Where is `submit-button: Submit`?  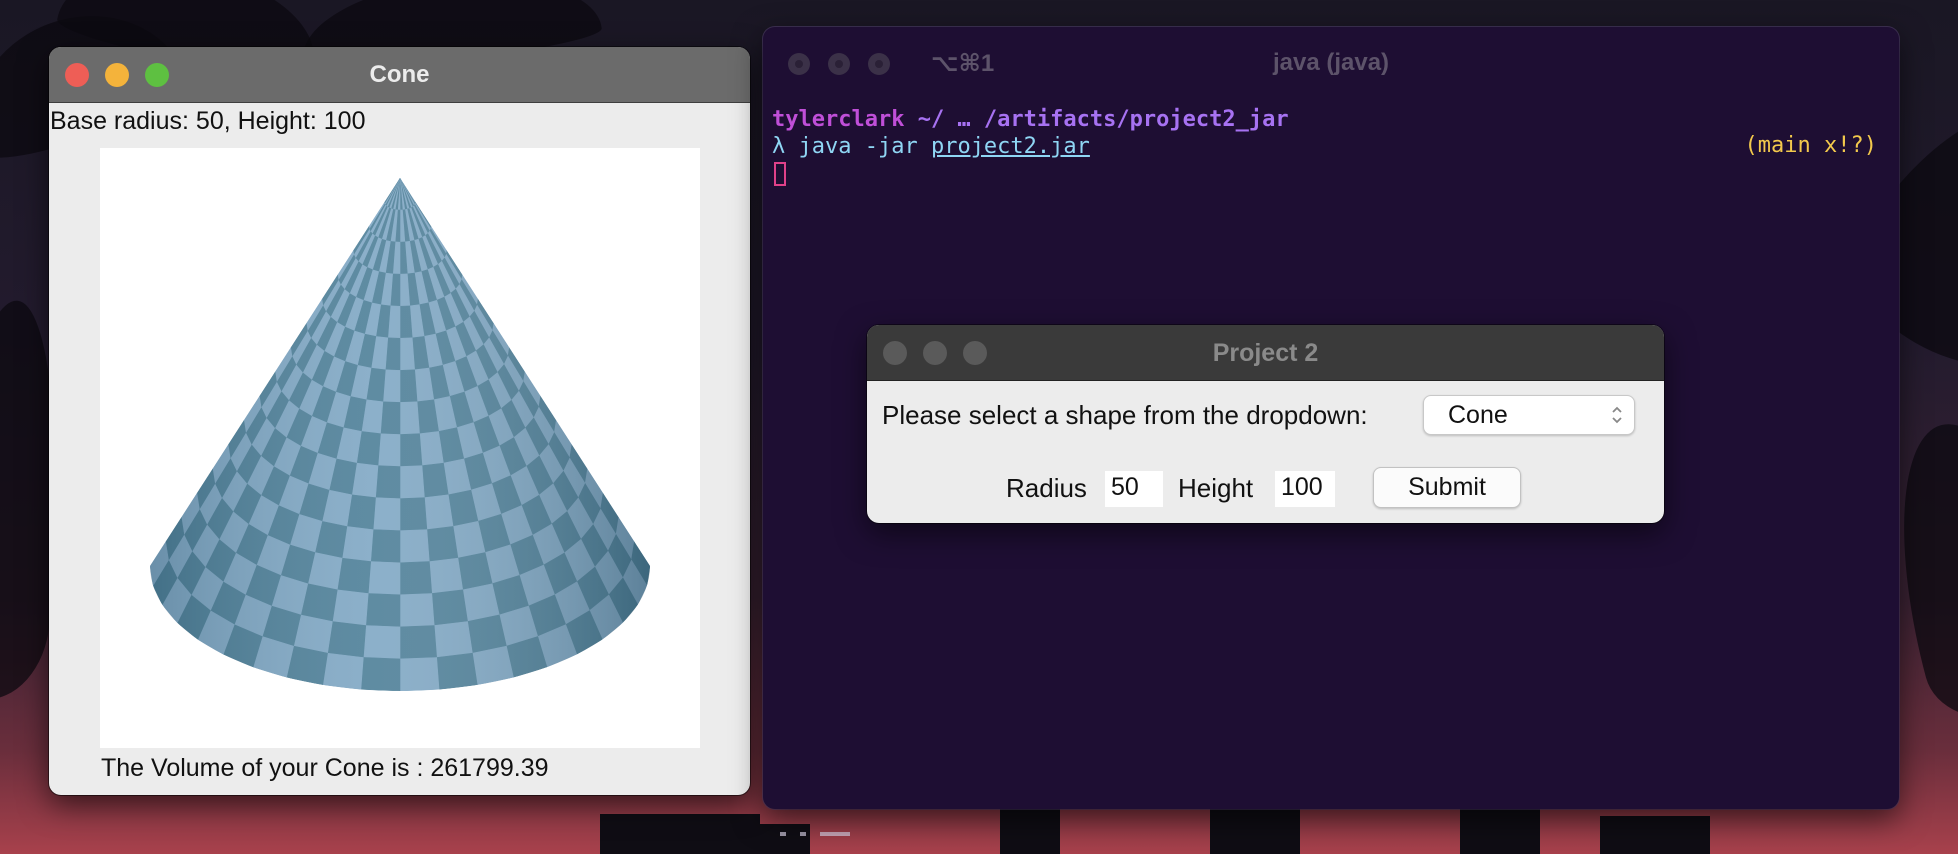 submit-button: Submit is located at coordinates (1447, 487).